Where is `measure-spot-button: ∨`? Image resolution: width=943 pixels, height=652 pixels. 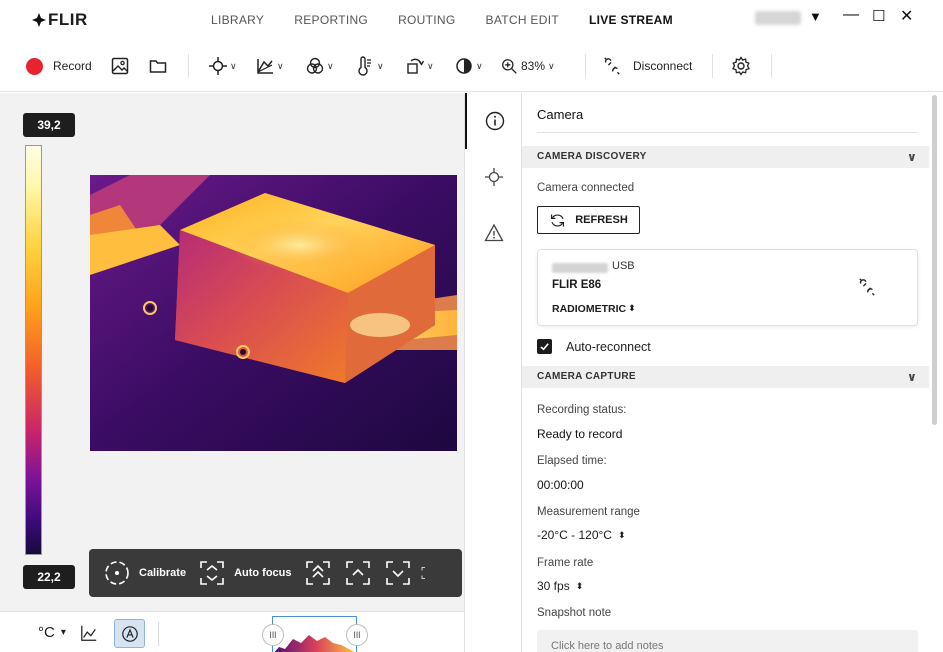 measure-spot-button: ∨ is located at coordinates (222, 66).